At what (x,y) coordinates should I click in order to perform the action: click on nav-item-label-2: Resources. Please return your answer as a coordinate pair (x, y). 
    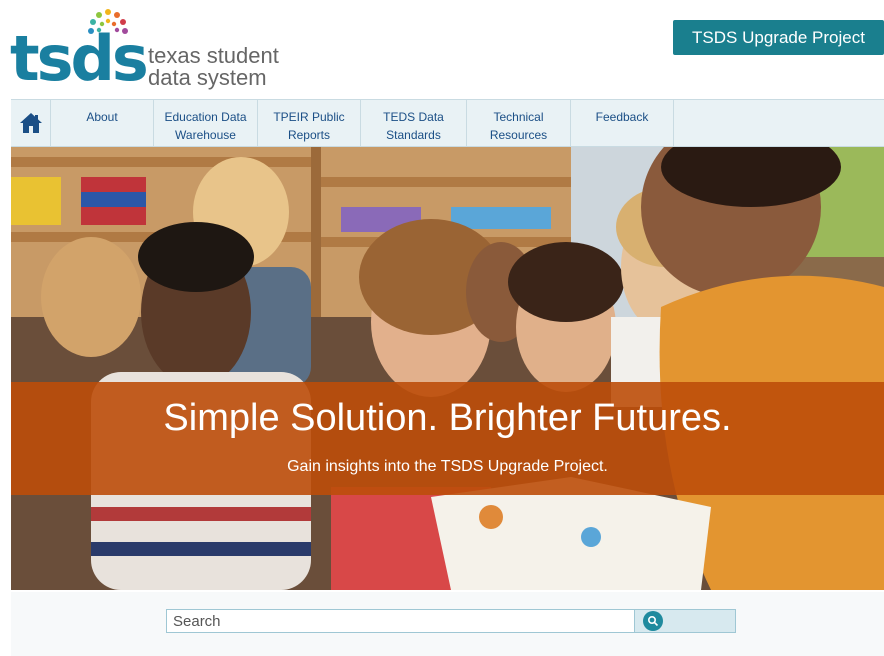
    Looking at the image, I should click on (518, 135).